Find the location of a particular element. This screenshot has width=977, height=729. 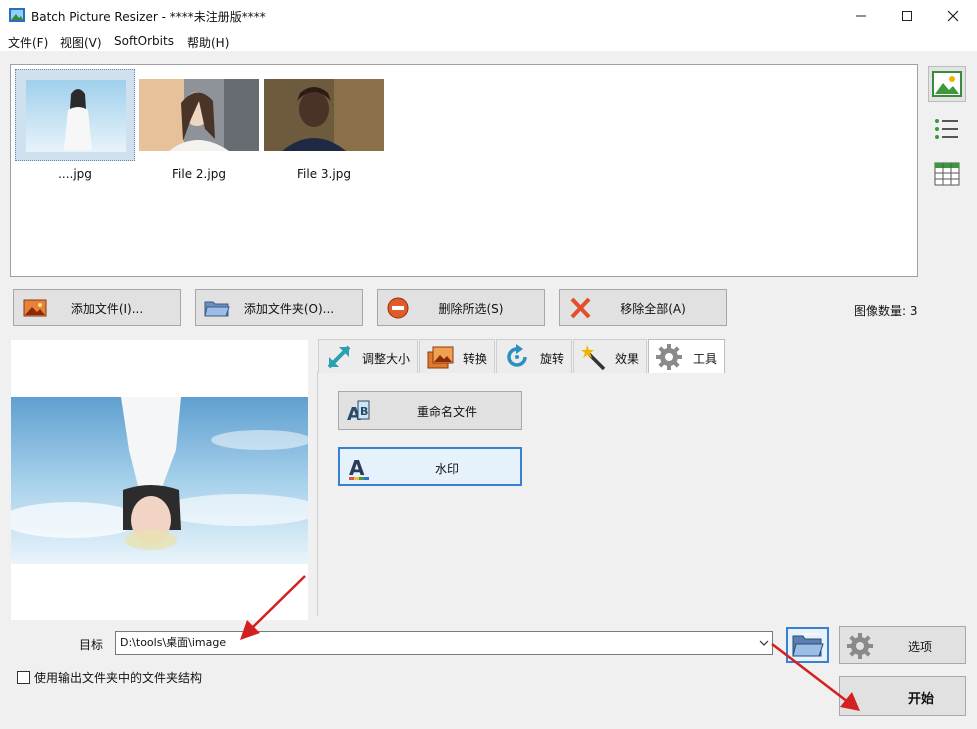

window-title: Batch Picture Resizer - ****未注册版**** is located at coordinates (148, 17).